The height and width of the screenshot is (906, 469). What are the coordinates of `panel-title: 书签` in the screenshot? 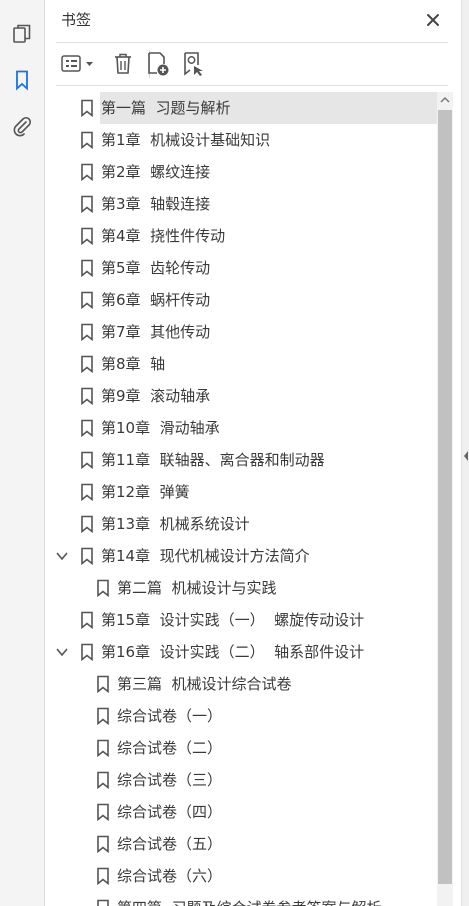 It's located at (76, 20).